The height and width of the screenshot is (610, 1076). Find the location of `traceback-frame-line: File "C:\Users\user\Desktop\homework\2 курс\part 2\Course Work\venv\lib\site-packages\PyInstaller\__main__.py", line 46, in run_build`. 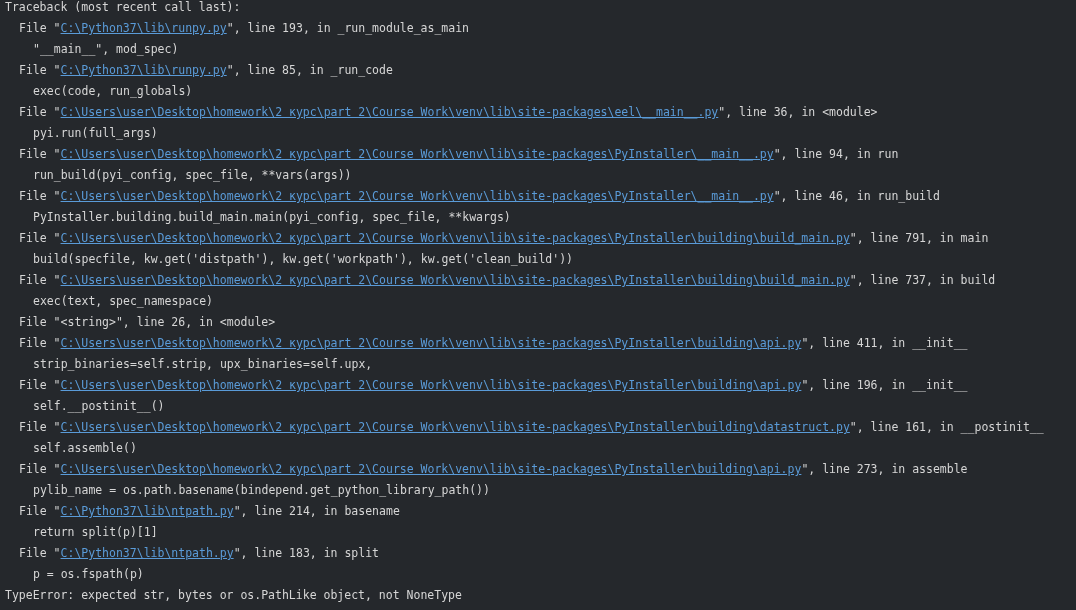

traceback-frame-line: File "C:\Users\user\Desktop\homework\2 курс\part 2\Course Work\venv\lib\site-packages\PyInstaller\__main__.py", line 46, in run_build is located at coordinates (479, 196).